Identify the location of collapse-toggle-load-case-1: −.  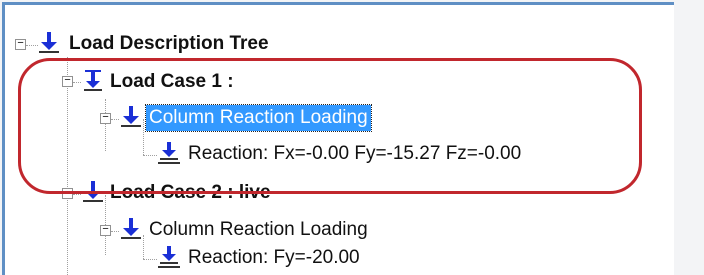
(67, 81).